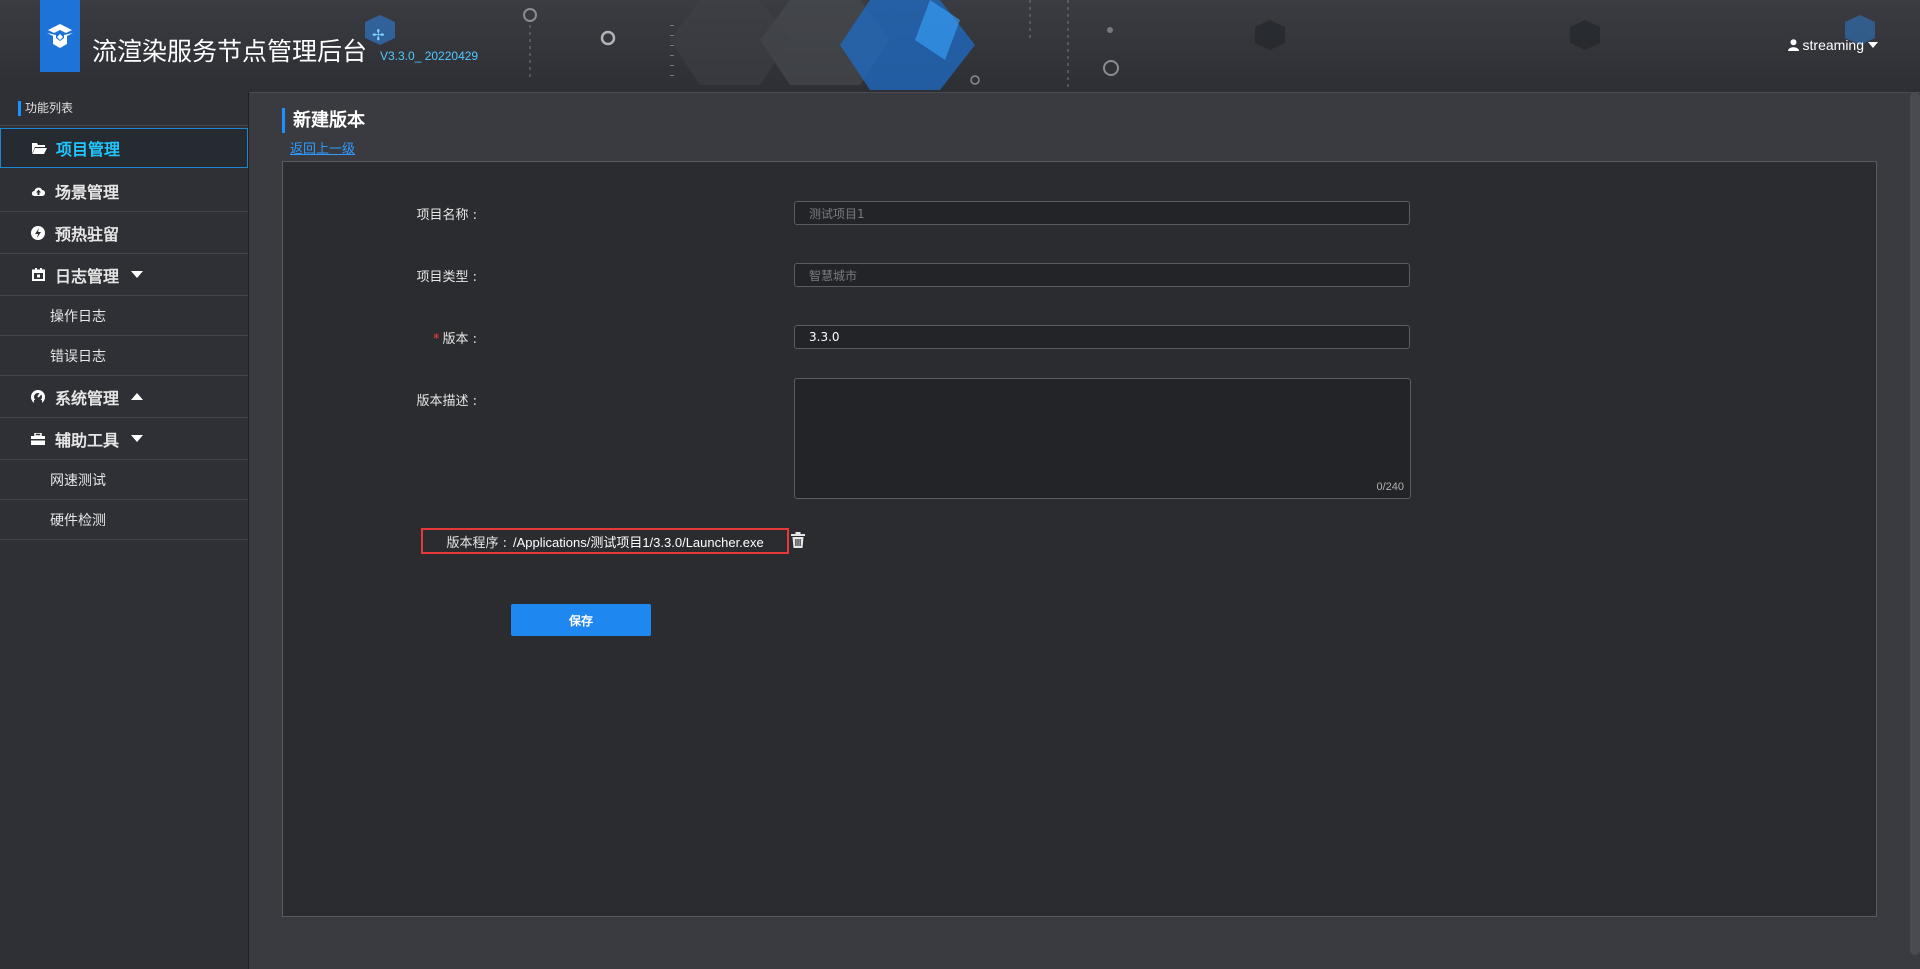 The height and width of the screenshot is (969, 1920). Describe the element at coordinates (87, 192) in the screenshot. I see `sidebar-item-label: 场景管理` at that location.